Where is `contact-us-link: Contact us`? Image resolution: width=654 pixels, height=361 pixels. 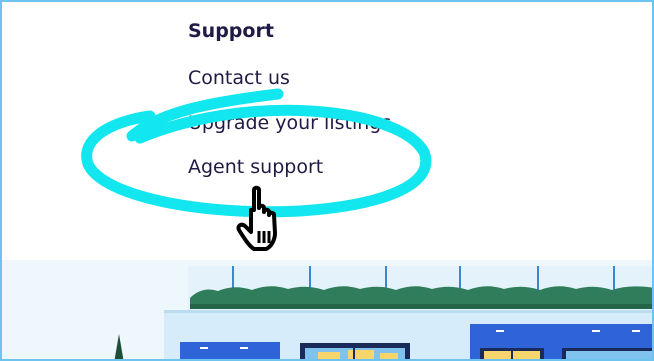 contact-us-link: Contact us is located at coordinates (239, 78).